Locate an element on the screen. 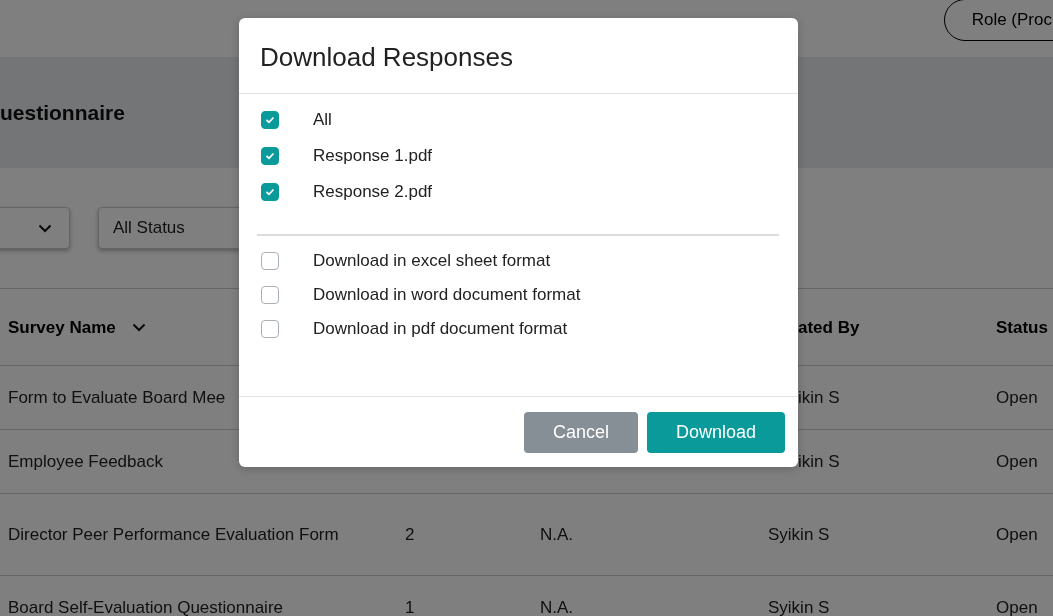 Image resolution: width=1053 pixels, height=616 pixels. option-label: Response 2.pdf is located at coordinates (373, 192).